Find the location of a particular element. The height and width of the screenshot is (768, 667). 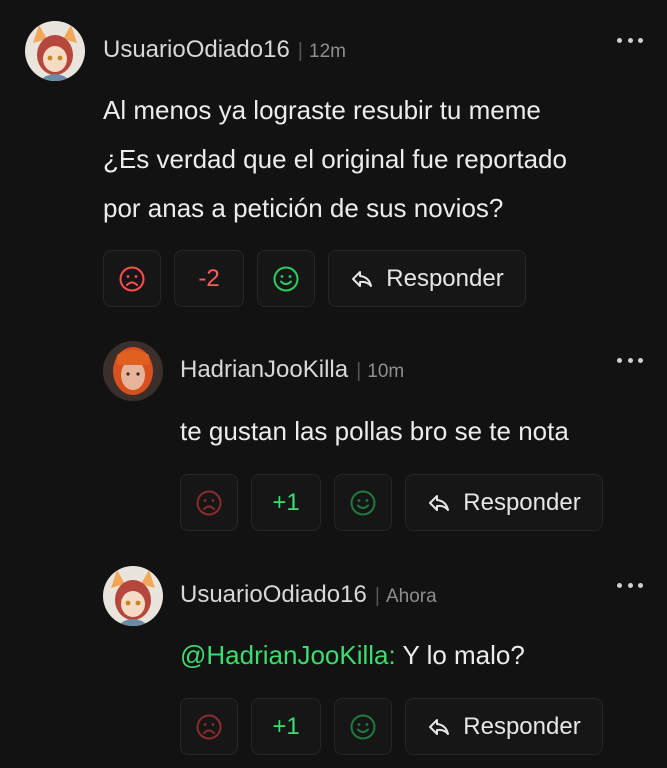

timestamp: 12m is located at coordinates (327, 51).